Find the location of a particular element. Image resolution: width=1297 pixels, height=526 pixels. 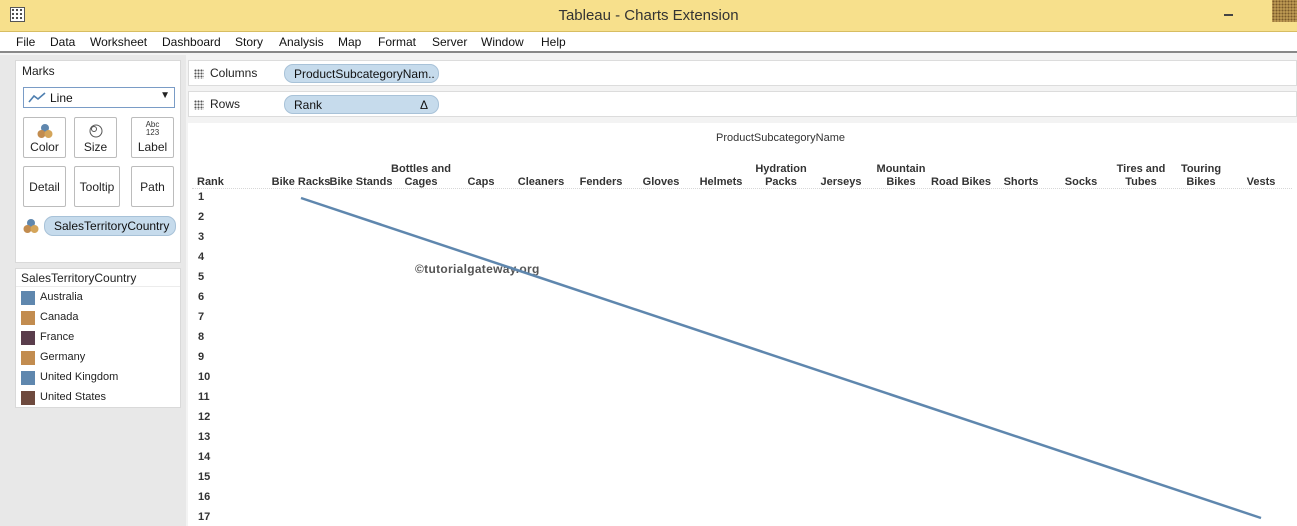

rank-row-label: 15 is located at coordinates (204, 477).